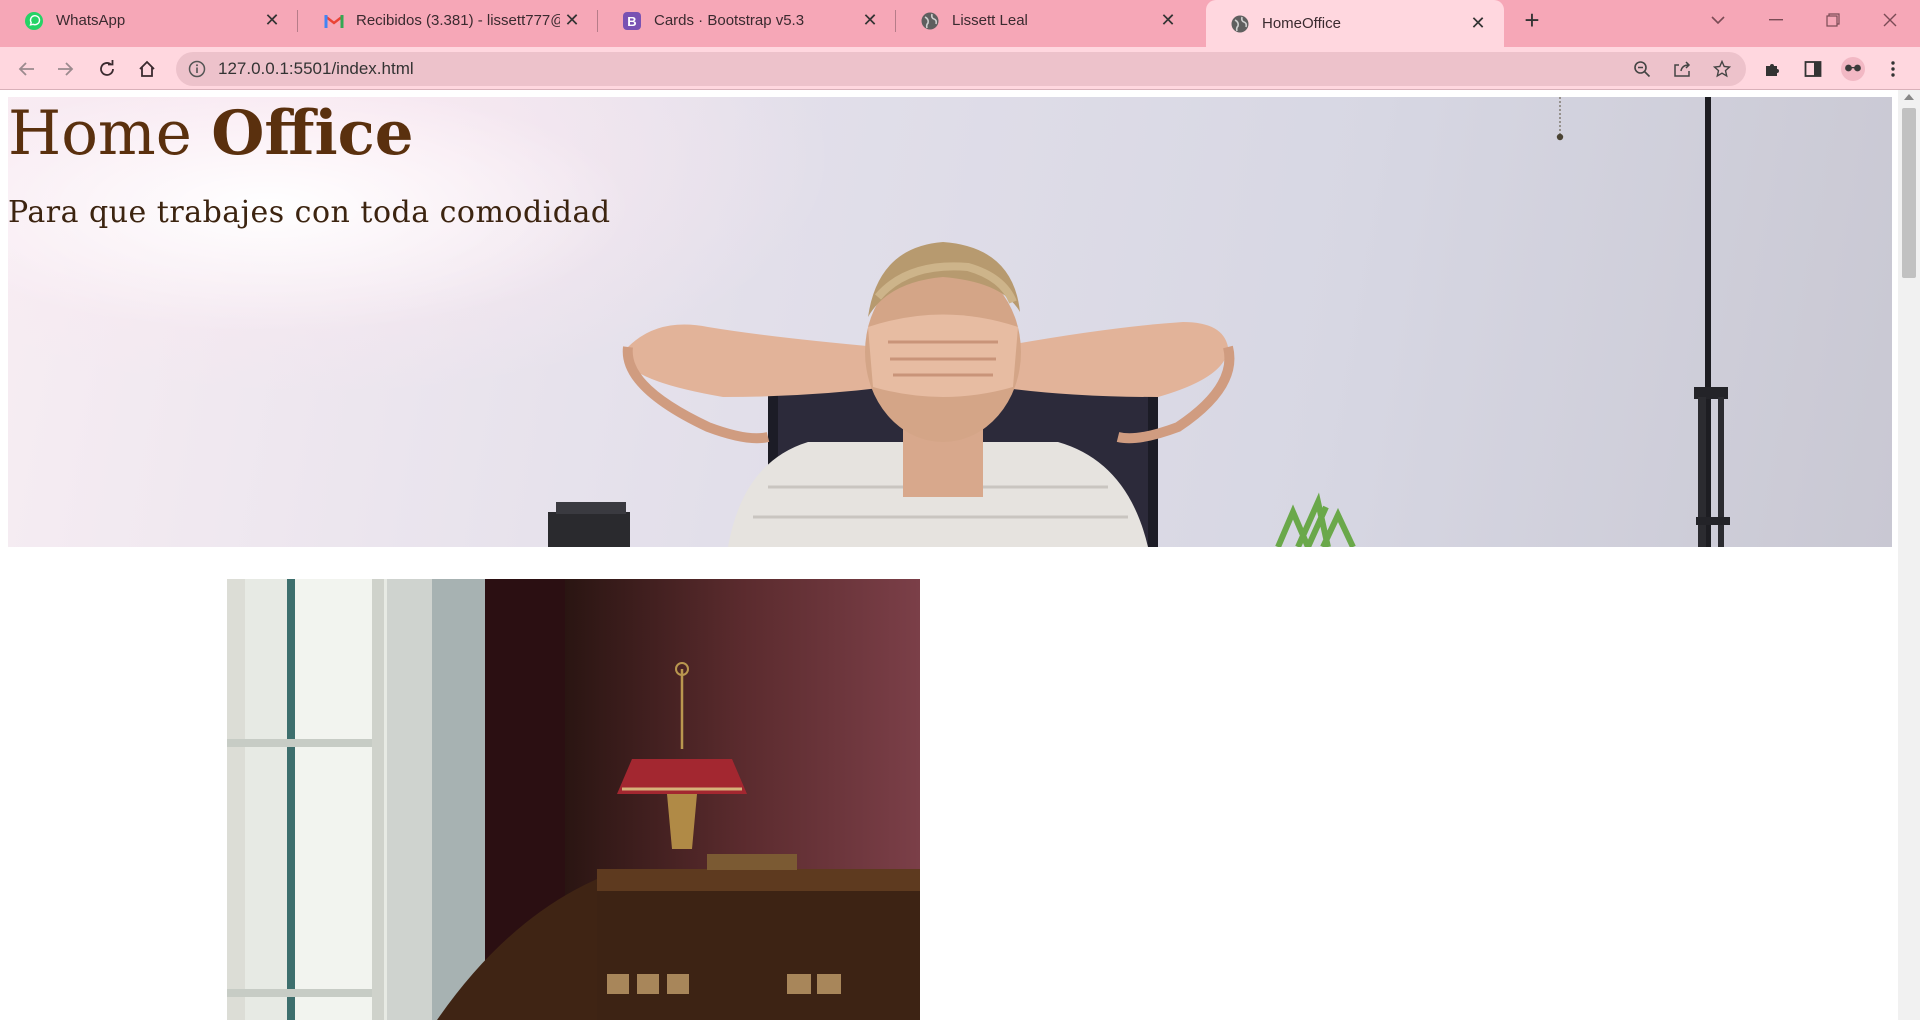  What do you see at coordinates (1909, 97) in the screenshot?
I see `scroll-up-arrow-icon` at bounding box center [1909, 97].